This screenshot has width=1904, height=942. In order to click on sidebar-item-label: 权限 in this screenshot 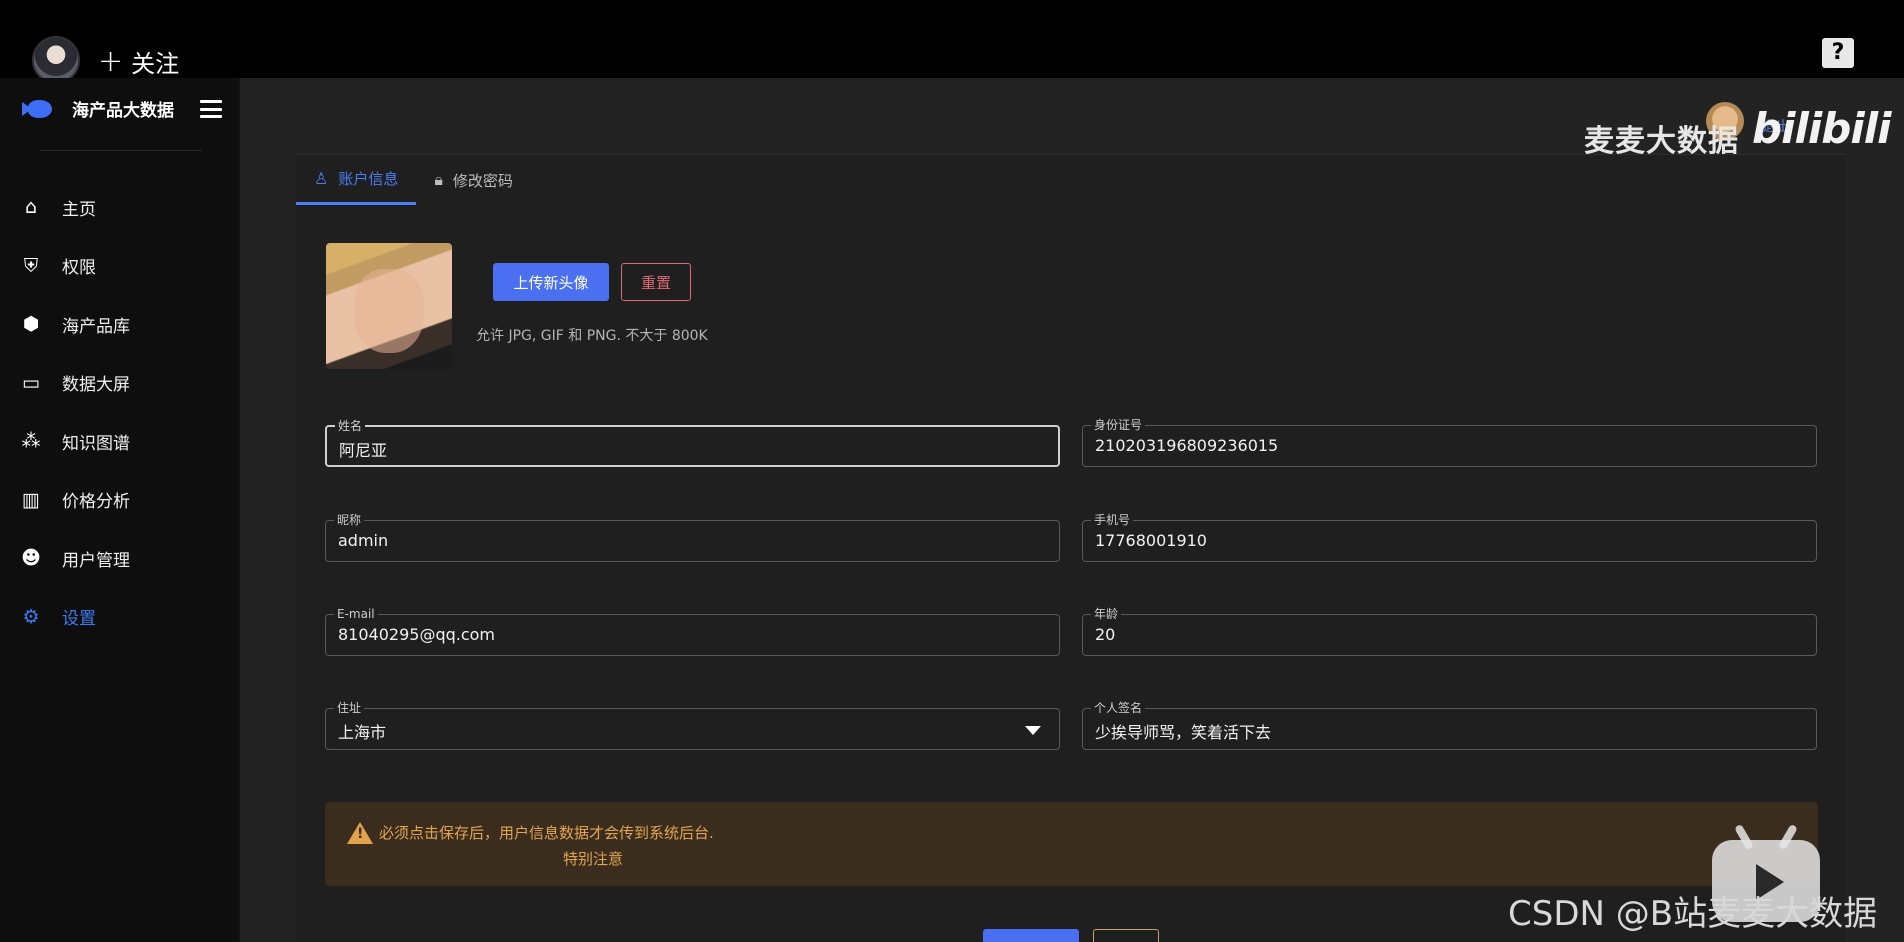, I will do `click(79, 268)`.